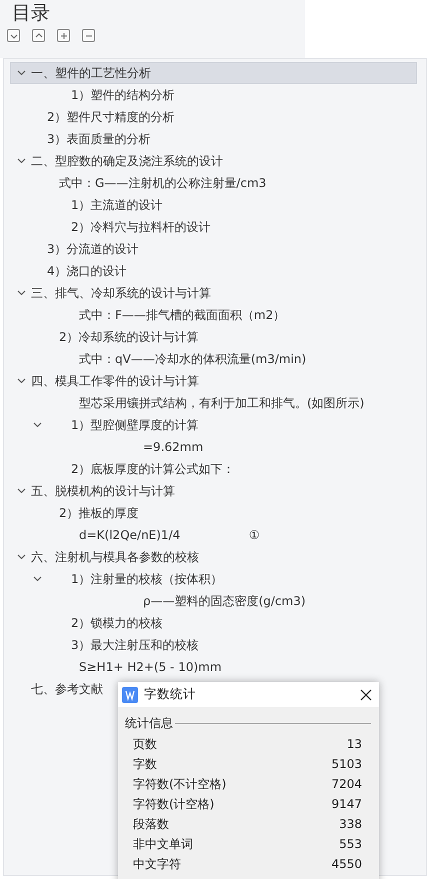 The image size is (427, 879). What do you see at coordinates (213, 117) in the screenshot?
I see `toc-item: 2）塑件尺寸精度的分析` at bounding box center [213, 117].